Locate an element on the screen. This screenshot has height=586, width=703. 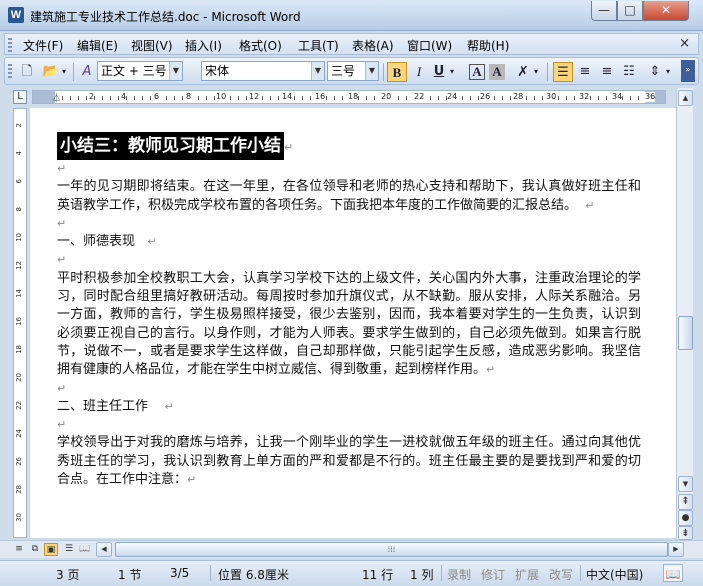
normal-view-button: ≡ is located at coordinates (19, 549).